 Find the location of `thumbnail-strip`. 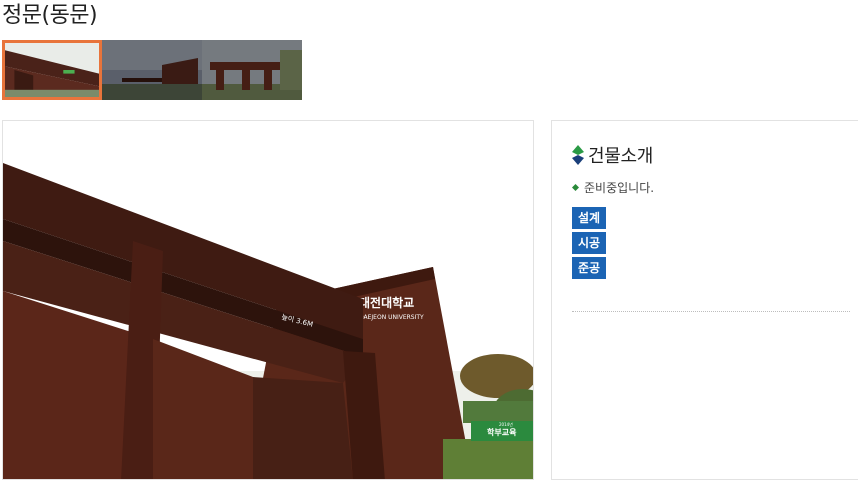

thumbnail-strip is located at coordinates (152, 70).